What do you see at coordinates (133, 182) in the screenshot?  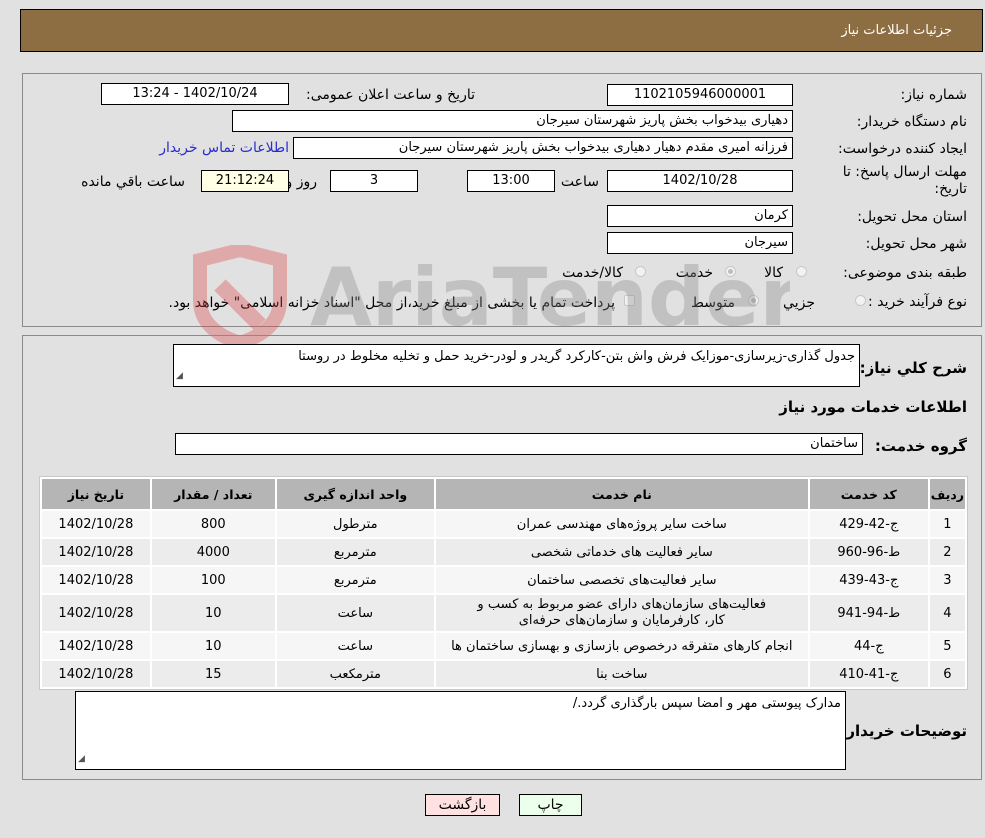 I see `remaining-time-label: ساعت باقي مانده` at bounding box center [133, 182].